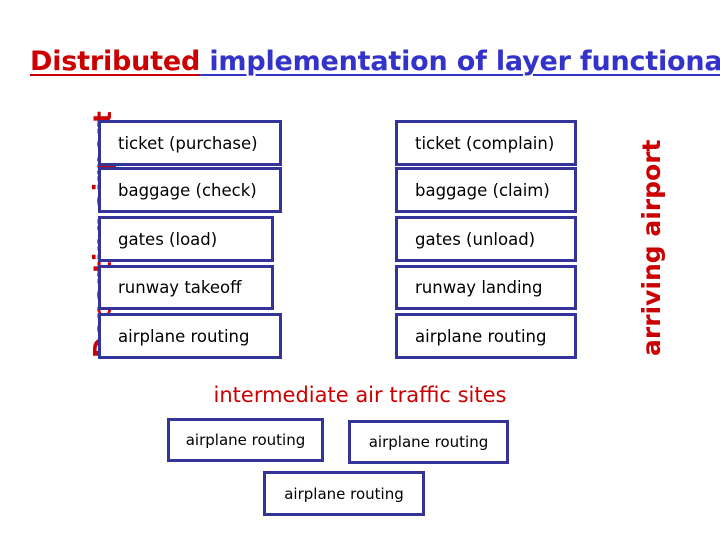  I want to click on layer-box-arriving-baggage: baggage (claim), so click(486, 190).